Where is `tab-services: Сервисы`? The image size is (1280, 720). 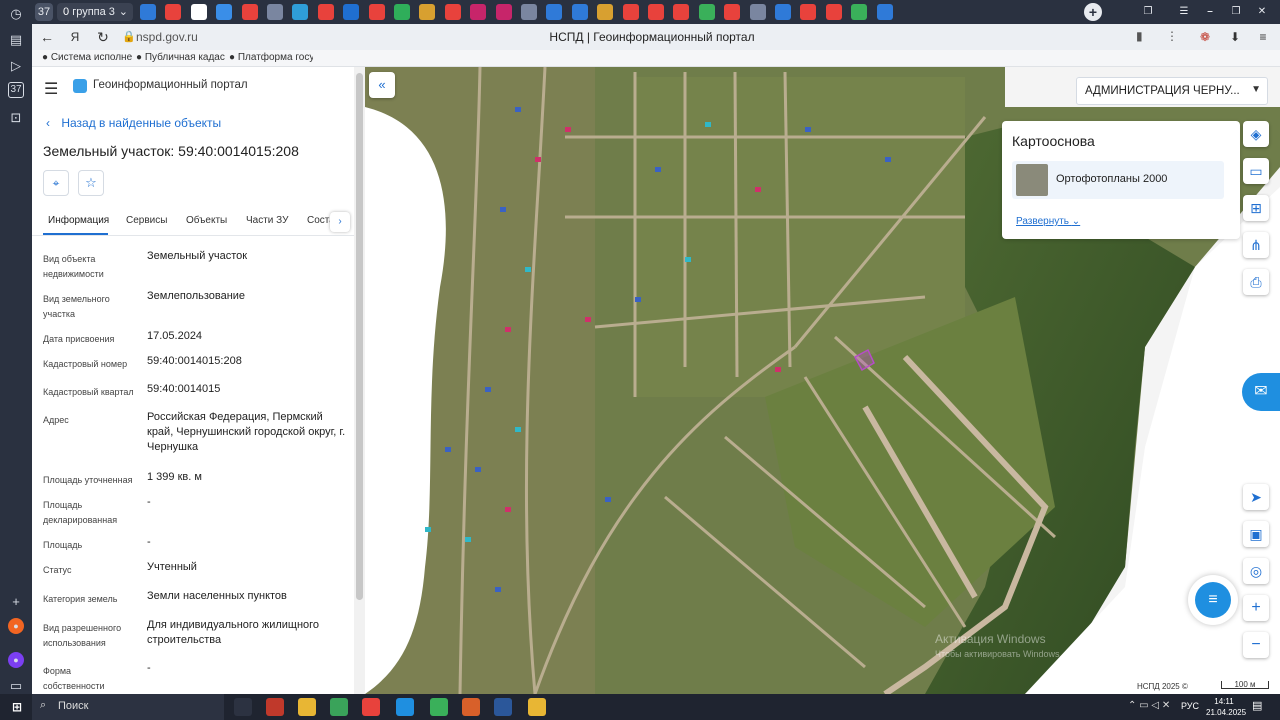
tab-services: Сервисы is located at coordinates (146, 220).